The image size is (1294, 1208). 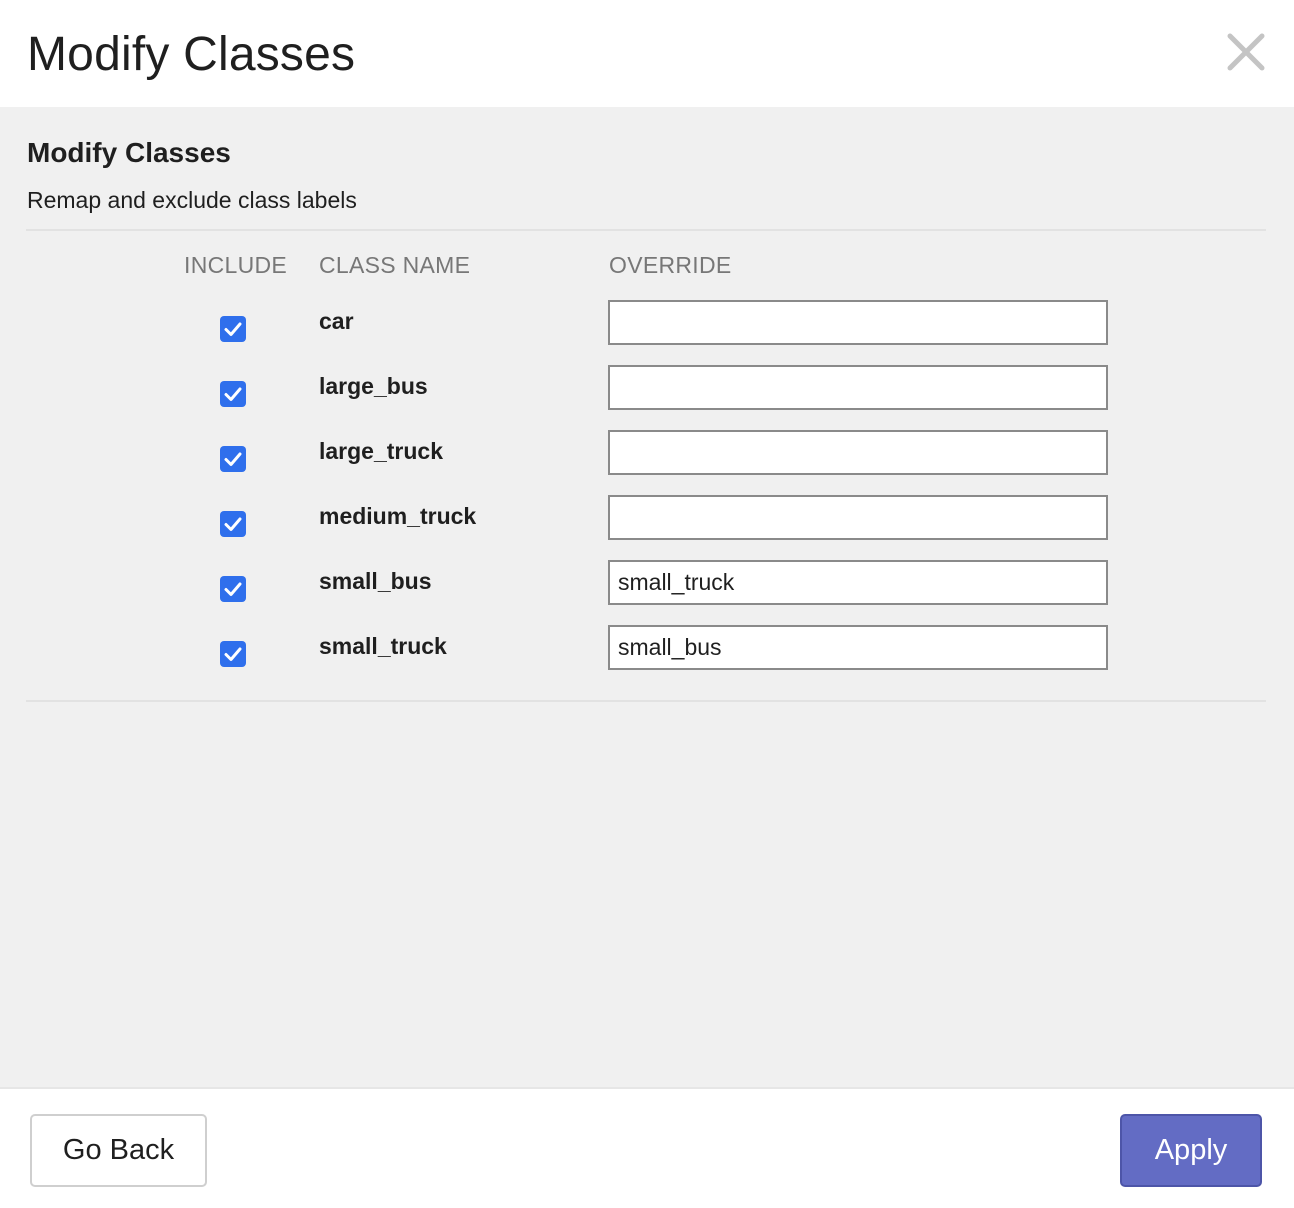 I want to click on class-name: small_bus, so click(x=375, y=581).